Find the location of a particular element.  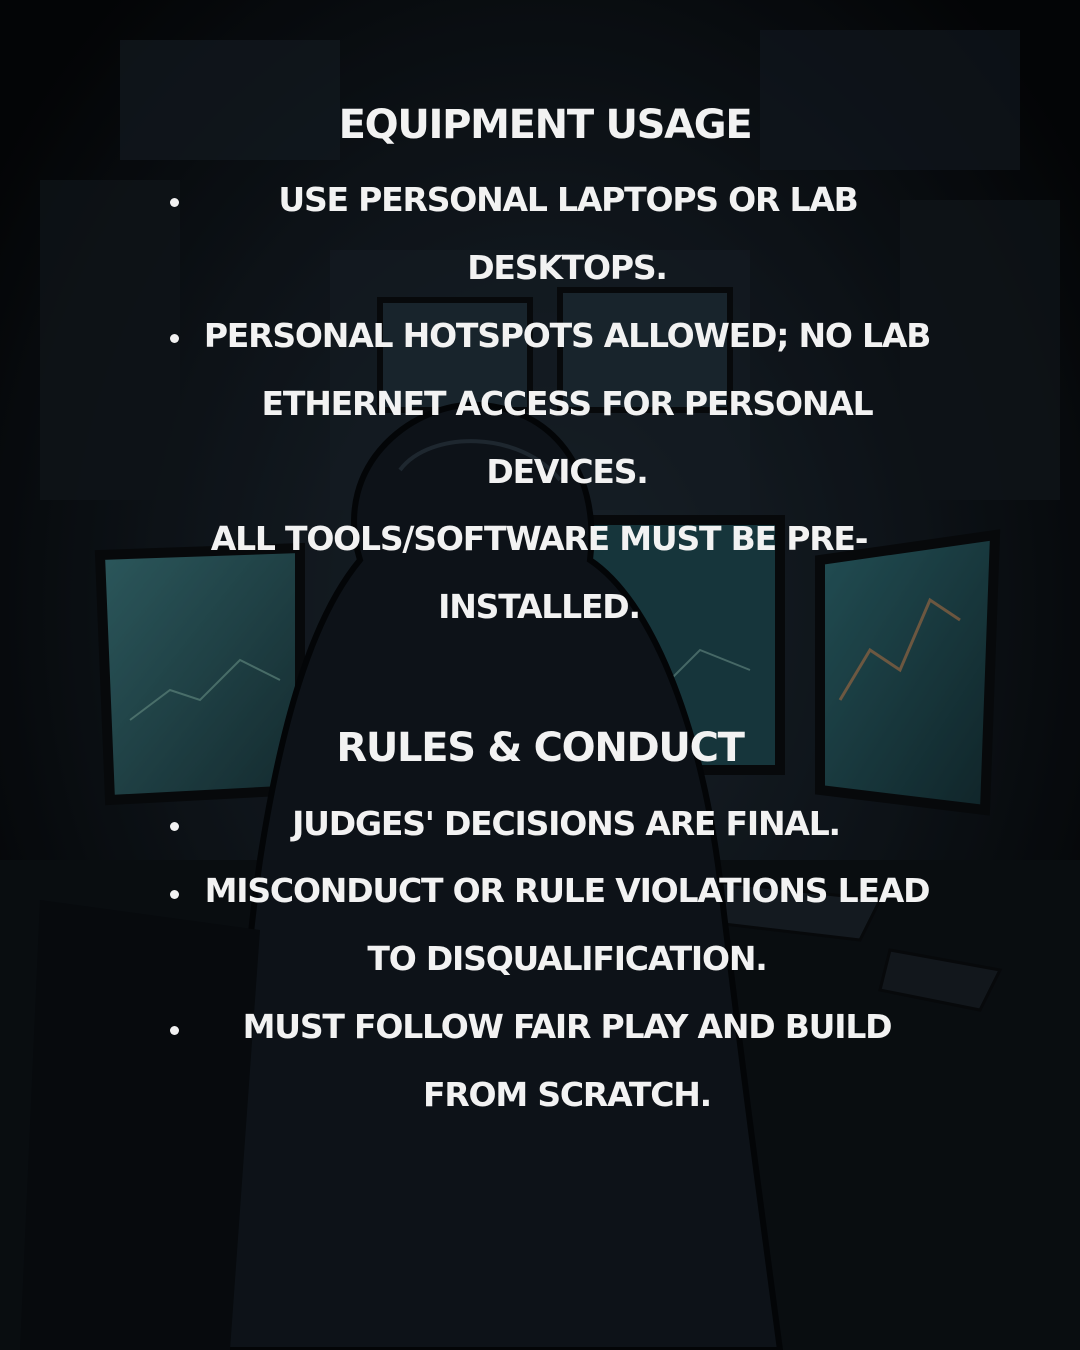

section-heading-rules-conduct: RULES & CONDUCT is located at coordinates (540, 748).